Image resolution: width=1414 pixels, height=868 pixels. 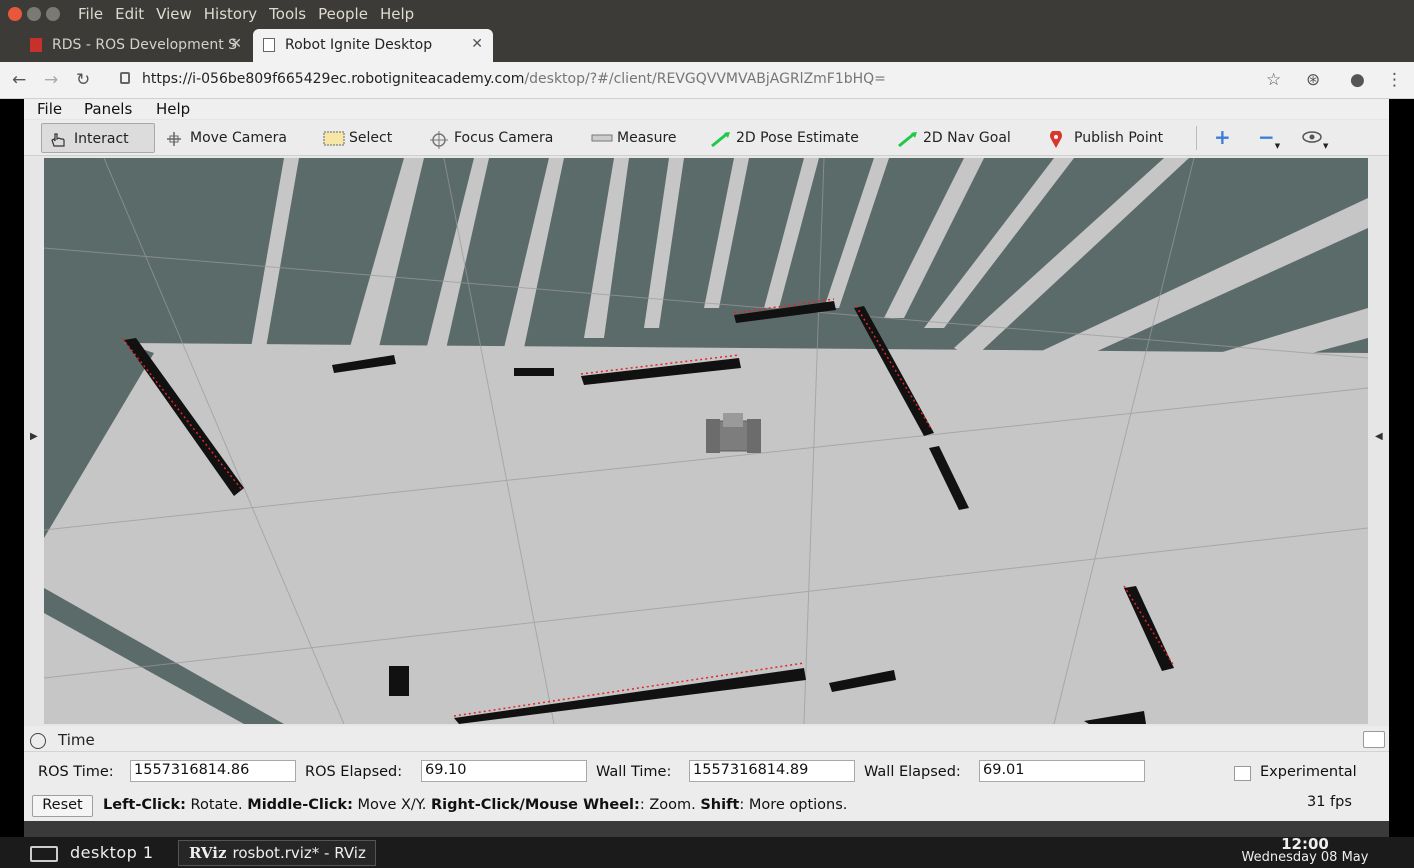 What do you see at coordinates (129, 14) in the screenshot?
I see `menu-edit: Edit` at bounding box center [129, 14].